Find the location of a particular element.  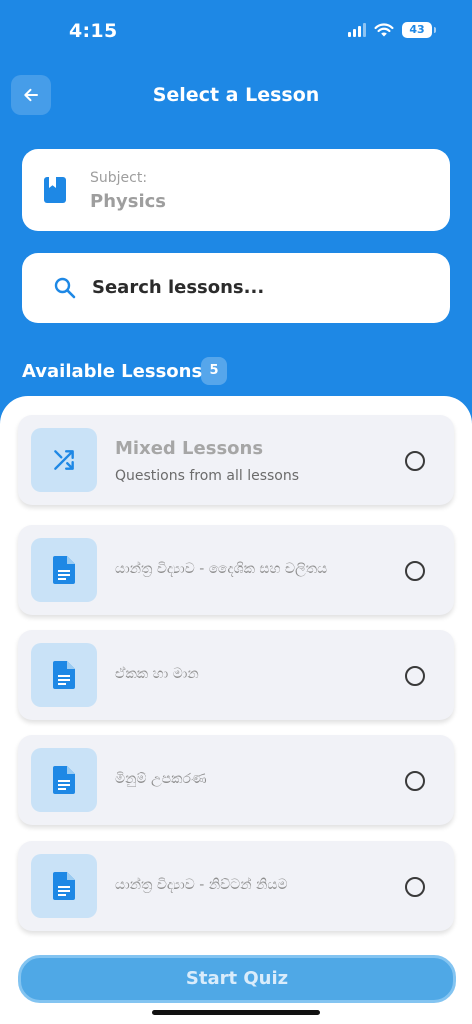

subject-card: Subject: Physics is located at coordinates (236, 190).